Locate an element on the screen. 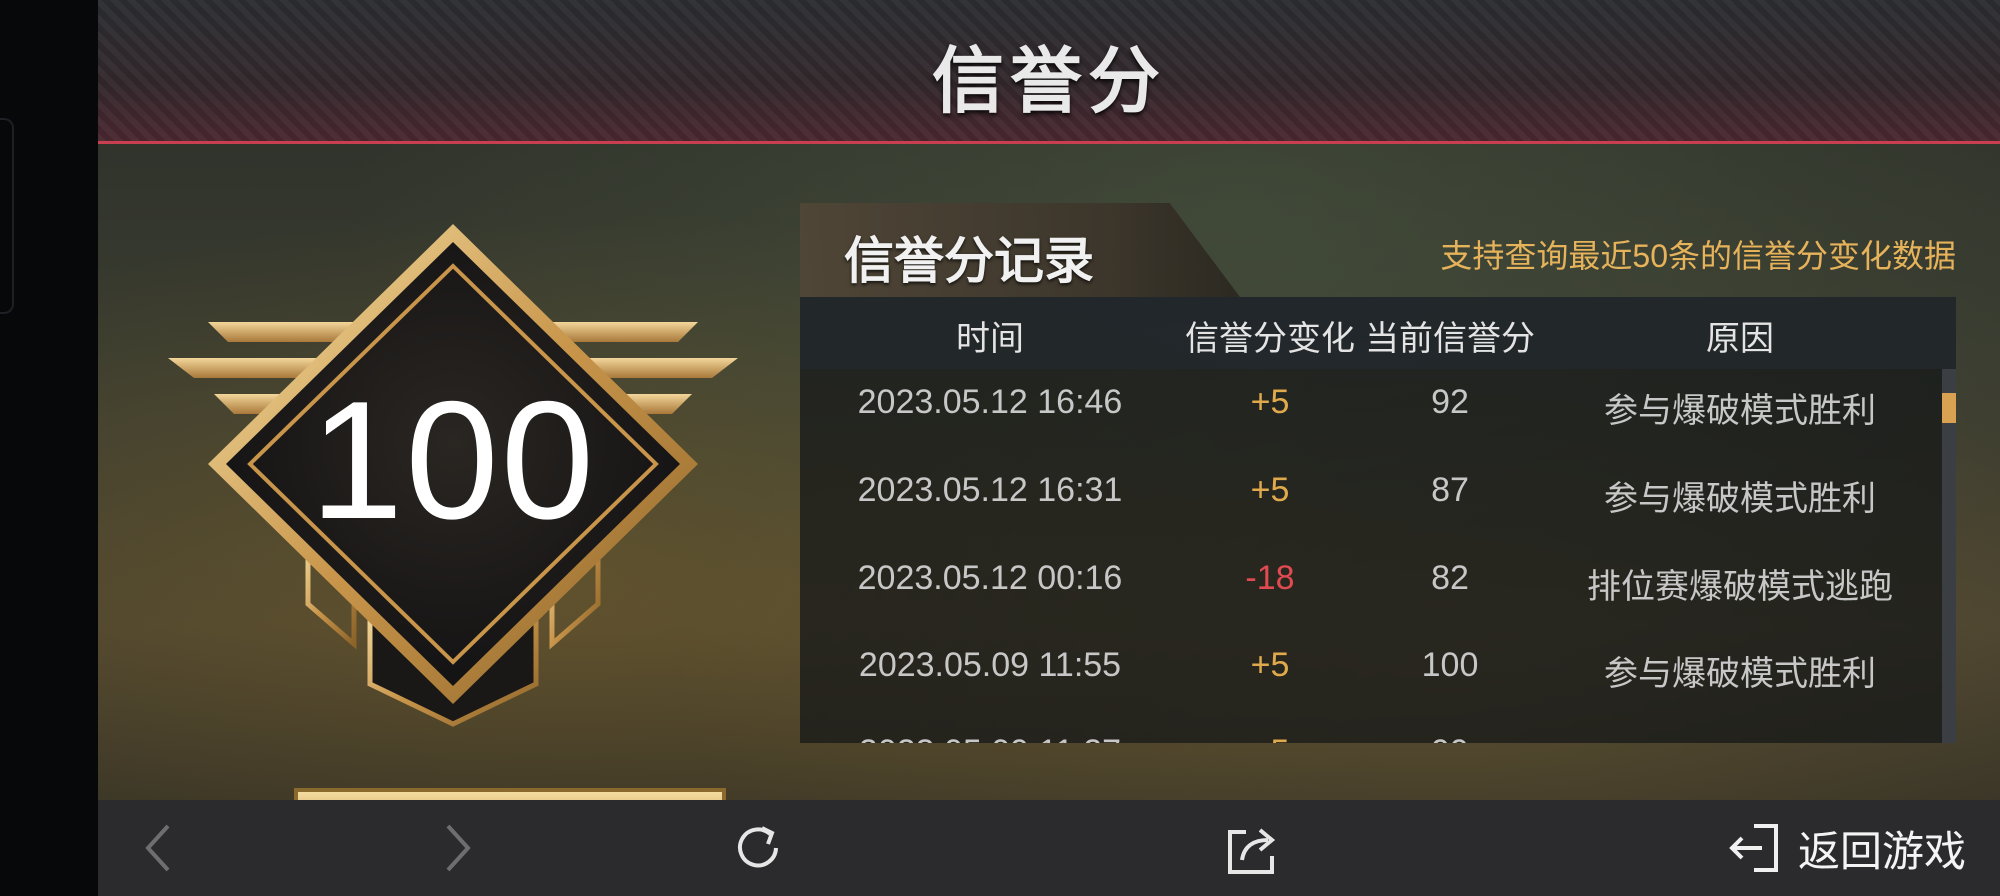 The height and width of the screenshot is (896, 2000). row-time: 2023.05.12 16:31 is located at coordinates (990, 490).